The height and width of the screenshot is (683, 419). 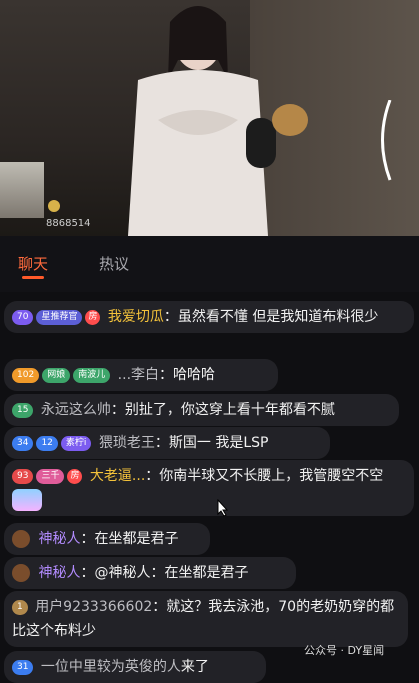 I want to click on room-logo-icon, so click(x=54, y=206).